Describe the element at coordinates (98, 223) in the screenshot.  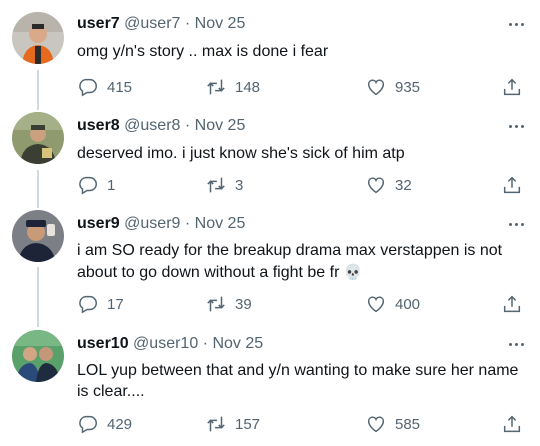
I see `display-name: user9` at that location.